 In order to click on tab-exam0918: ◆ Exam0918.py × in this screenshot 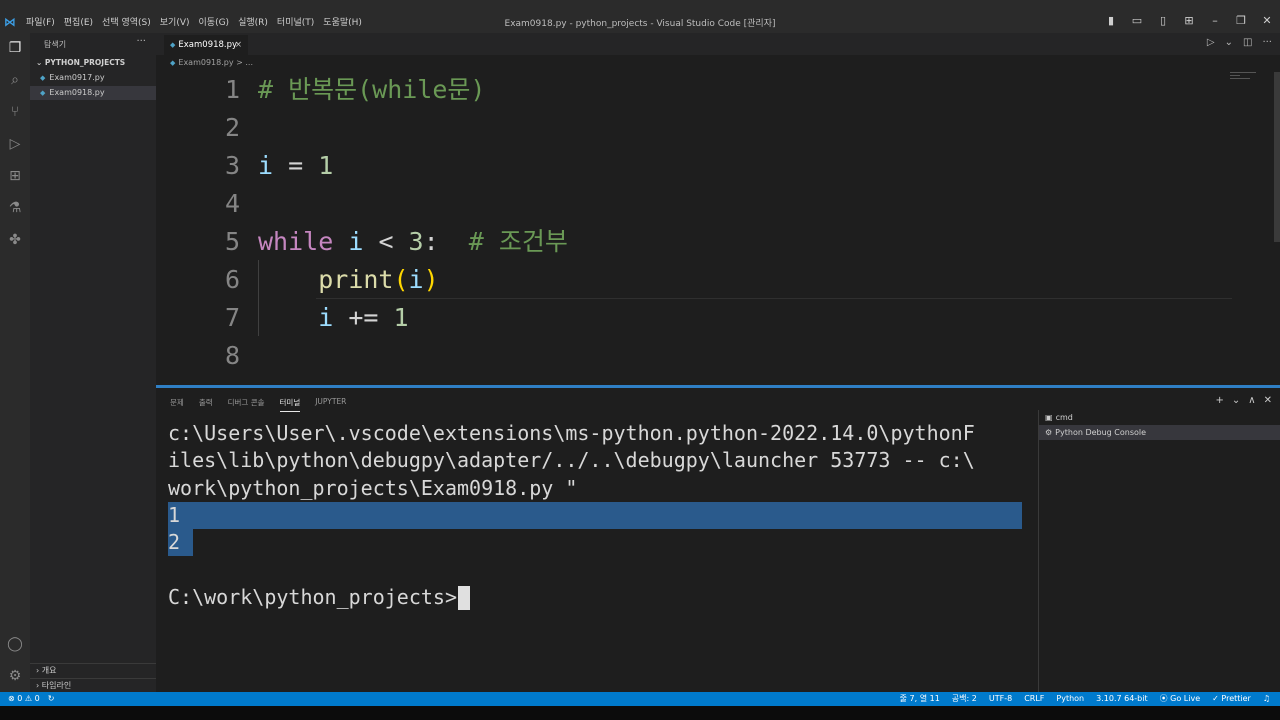, I will do `click(206, 45)`.